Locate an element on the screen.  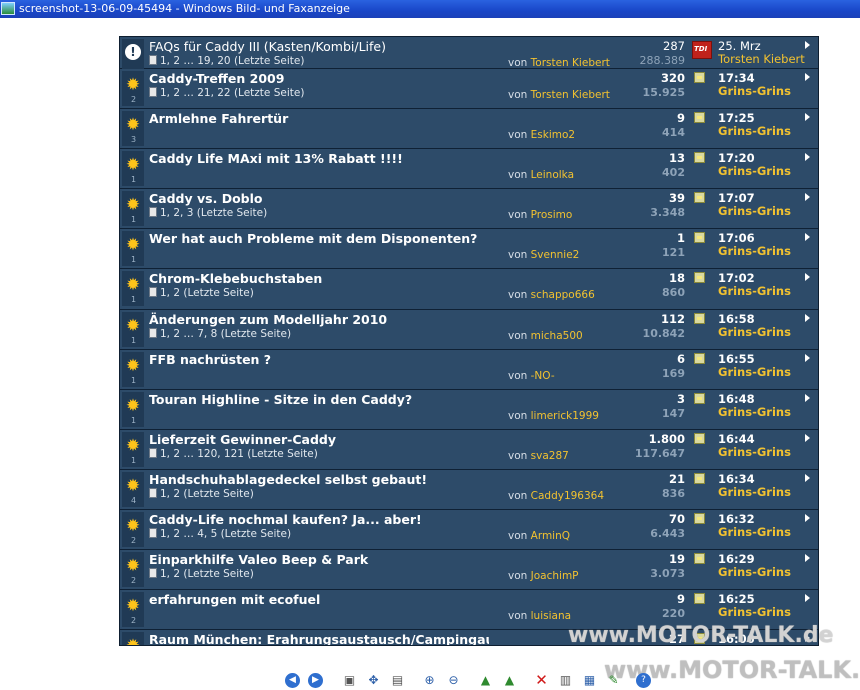
topic-title-link: FFB nachrüsten ? is located at coordinates (319, 359).